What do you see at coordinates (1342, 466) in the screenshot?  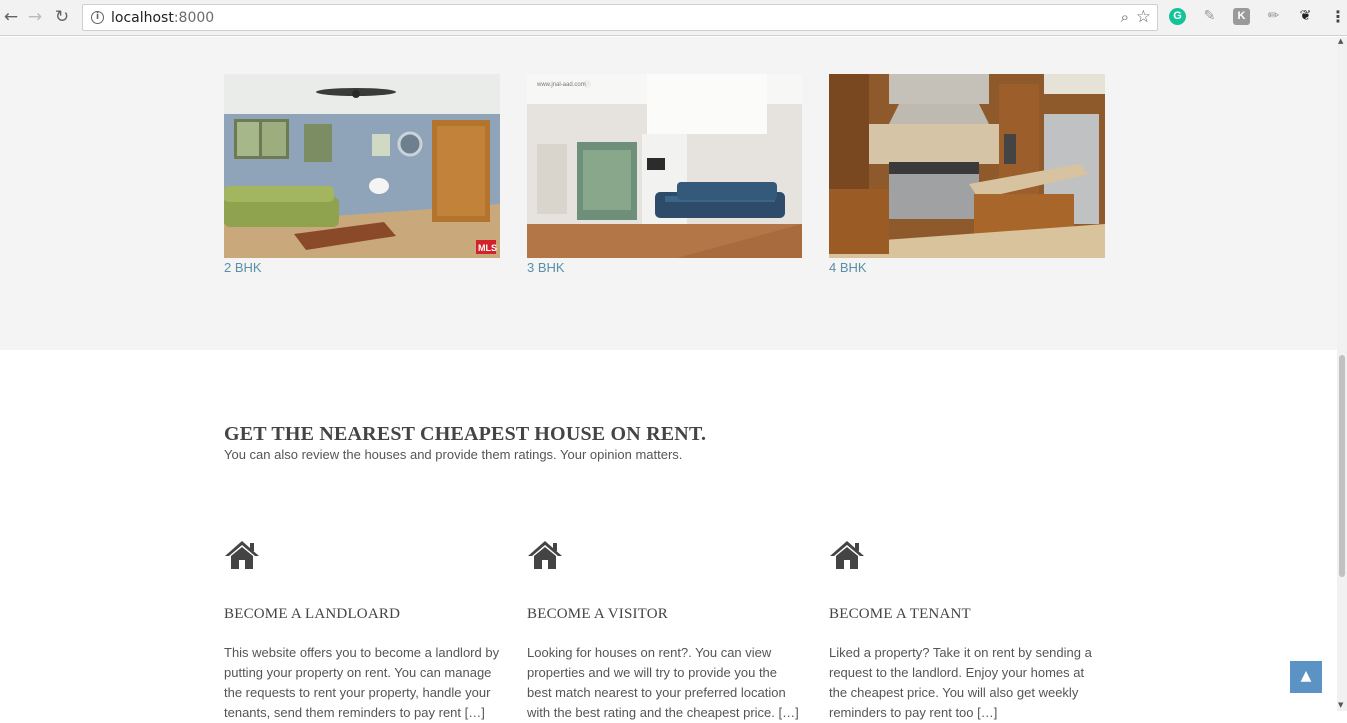 I see `scrollbar-thumb` at bounding box center [1342, 466].